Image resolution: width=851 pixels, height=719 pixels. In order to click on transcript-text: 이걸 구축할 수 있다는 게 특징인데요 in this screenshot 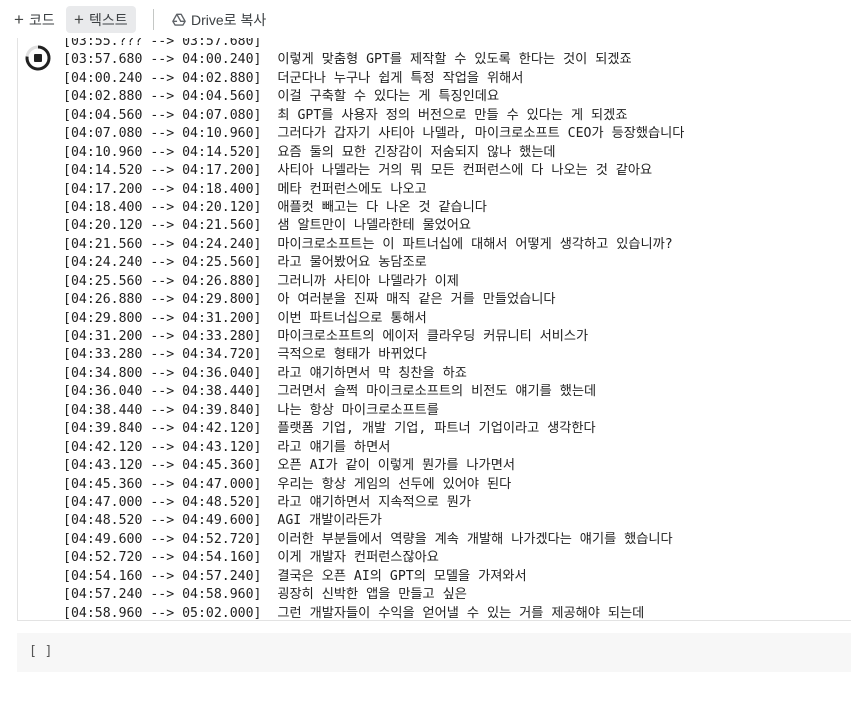, I will do `click(388, 97)`.